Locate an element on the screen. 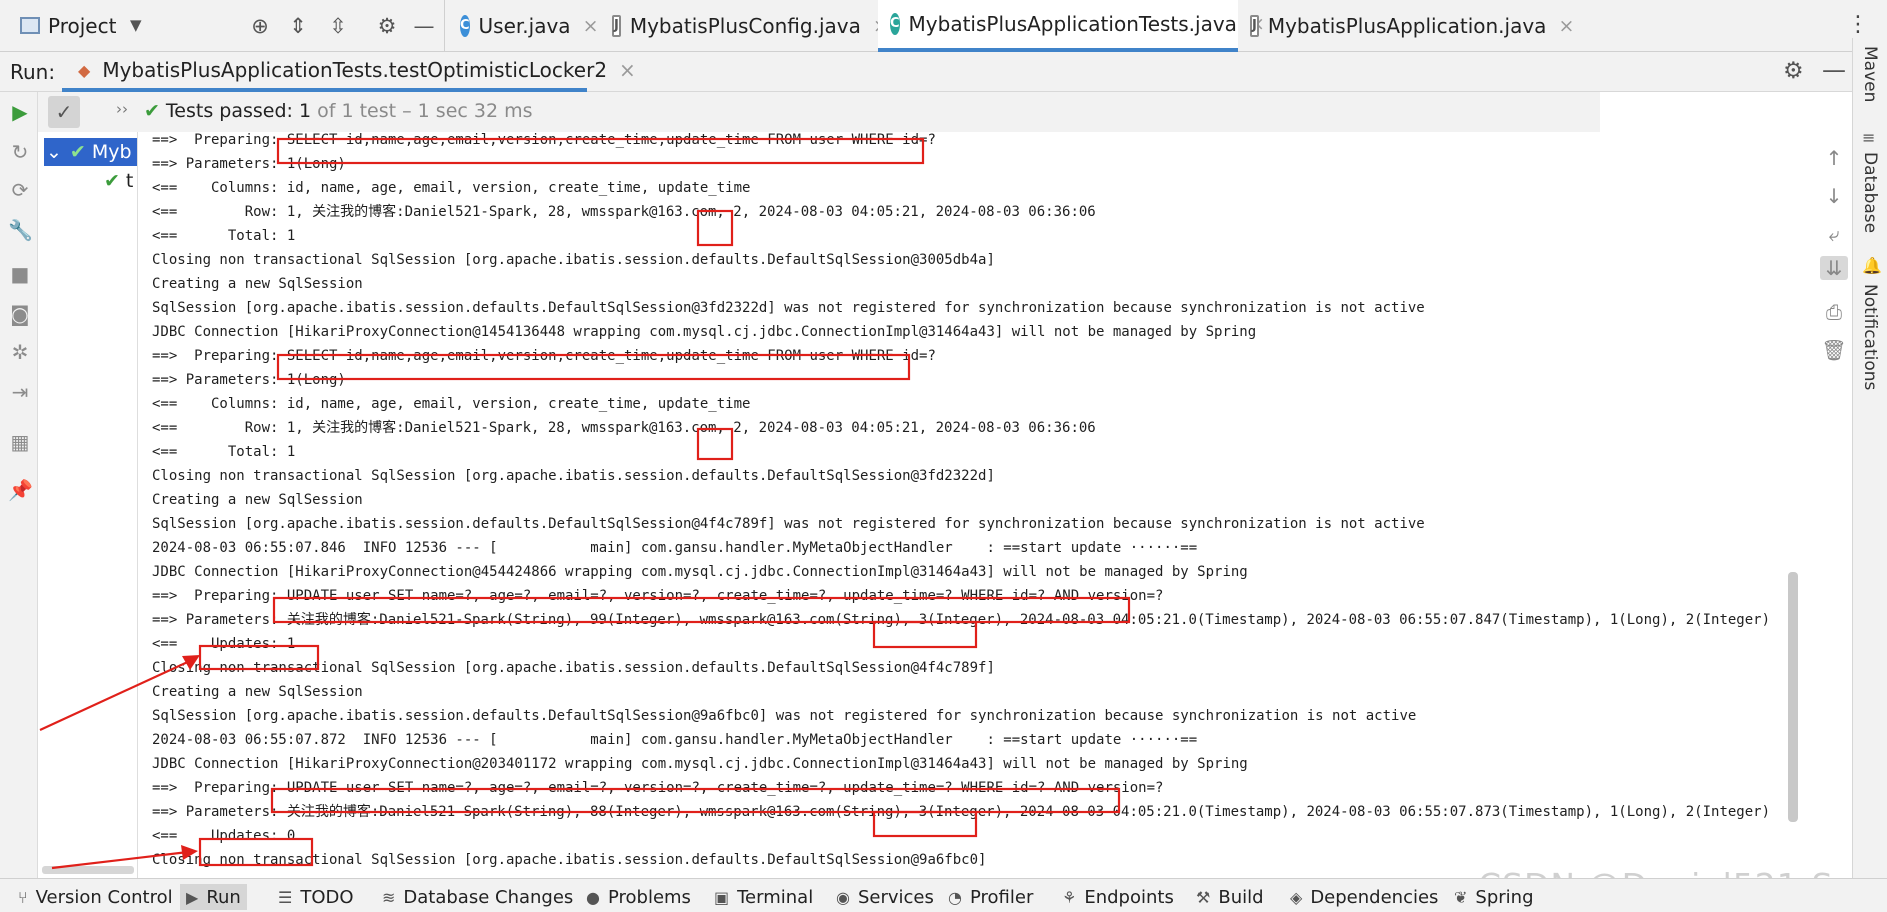  tool-services: ◉ Services is located at coordinates (885, 897).